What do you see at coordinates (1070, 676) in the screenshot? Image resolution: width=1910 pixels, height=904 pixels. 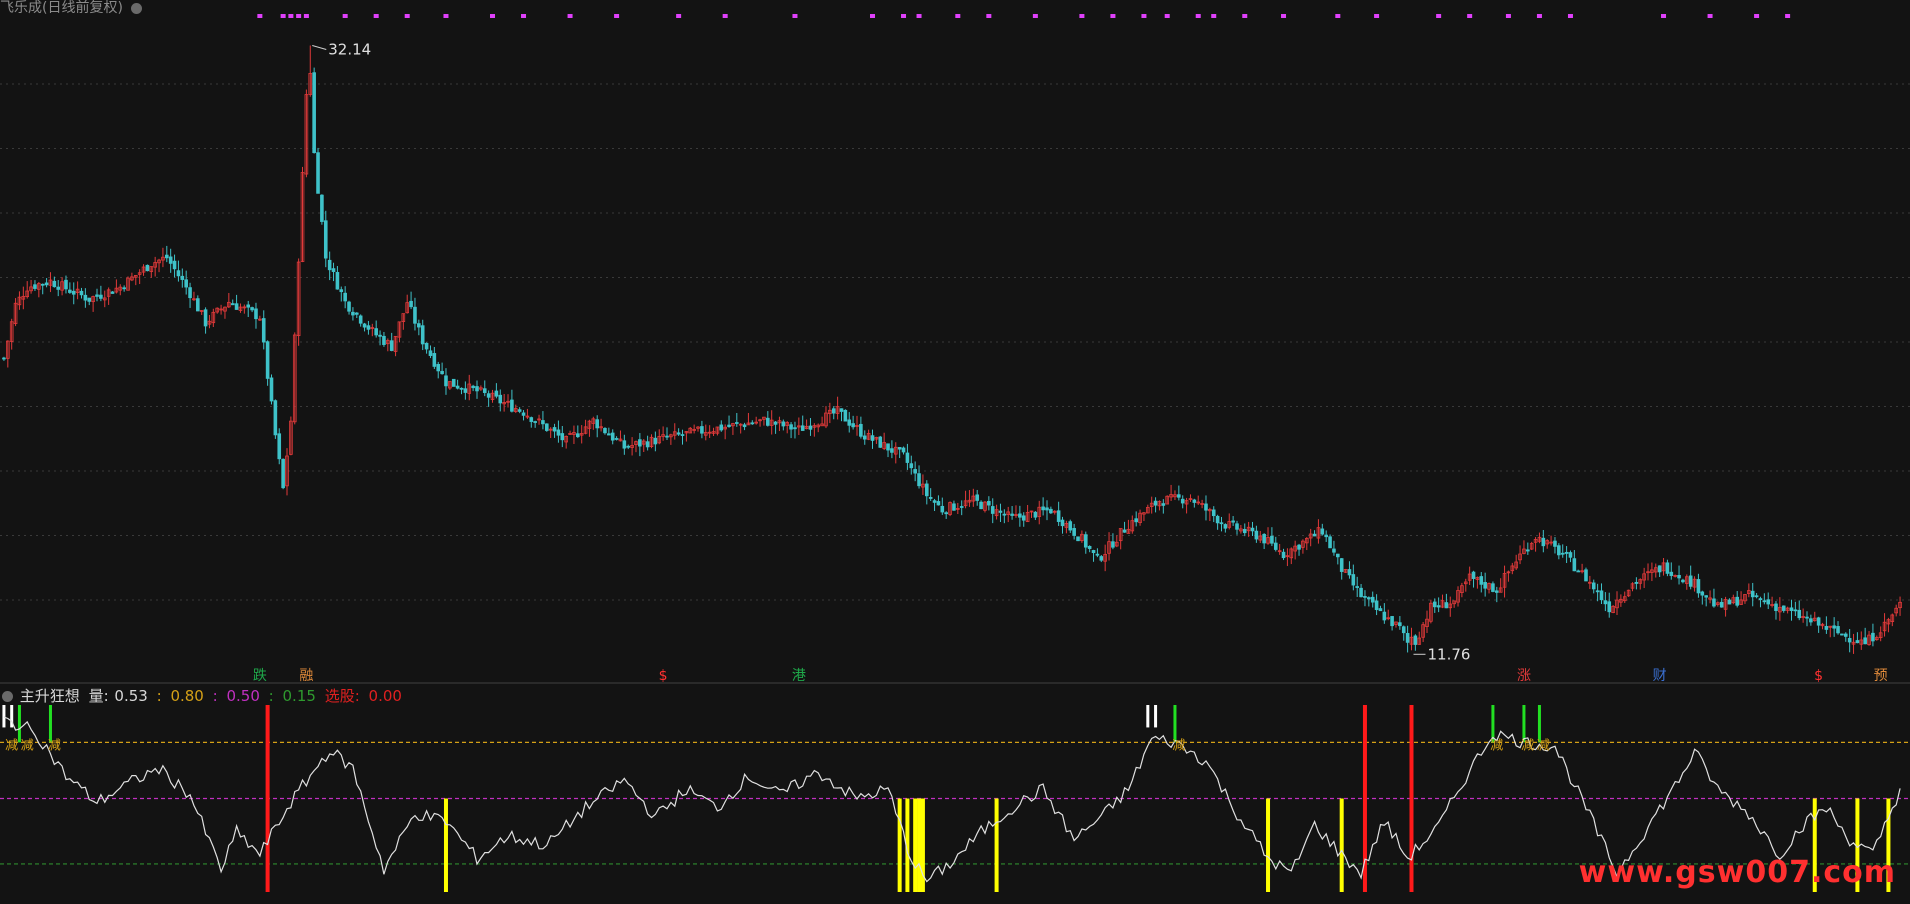 I see `event-tags: 跌 融 $ 港 涨 财 $ 预` at bounding box center [1070, 676].